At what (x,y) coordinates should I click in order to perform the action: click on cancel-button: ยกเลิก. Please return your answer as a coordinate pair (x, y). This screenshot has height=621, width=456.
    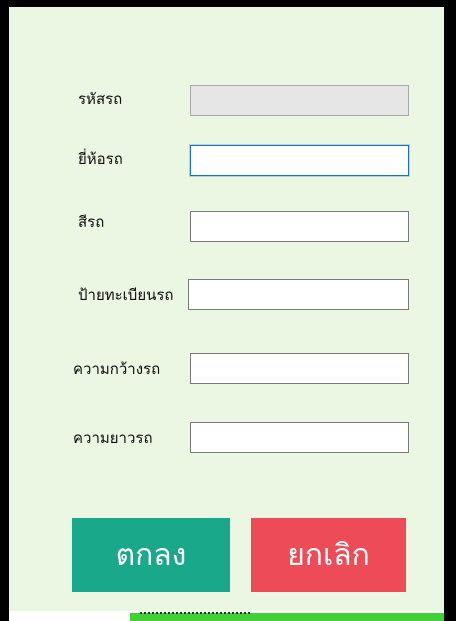
    Looking at the image, I should click on (328, 555).